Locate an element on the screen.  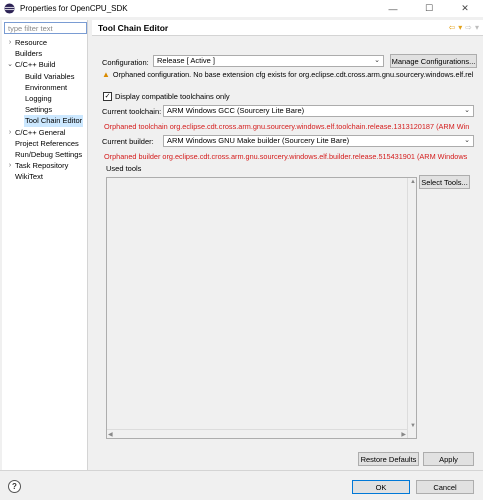
sidebar-item-label: Tool Chain Editor is located at coordinates (54, 121).